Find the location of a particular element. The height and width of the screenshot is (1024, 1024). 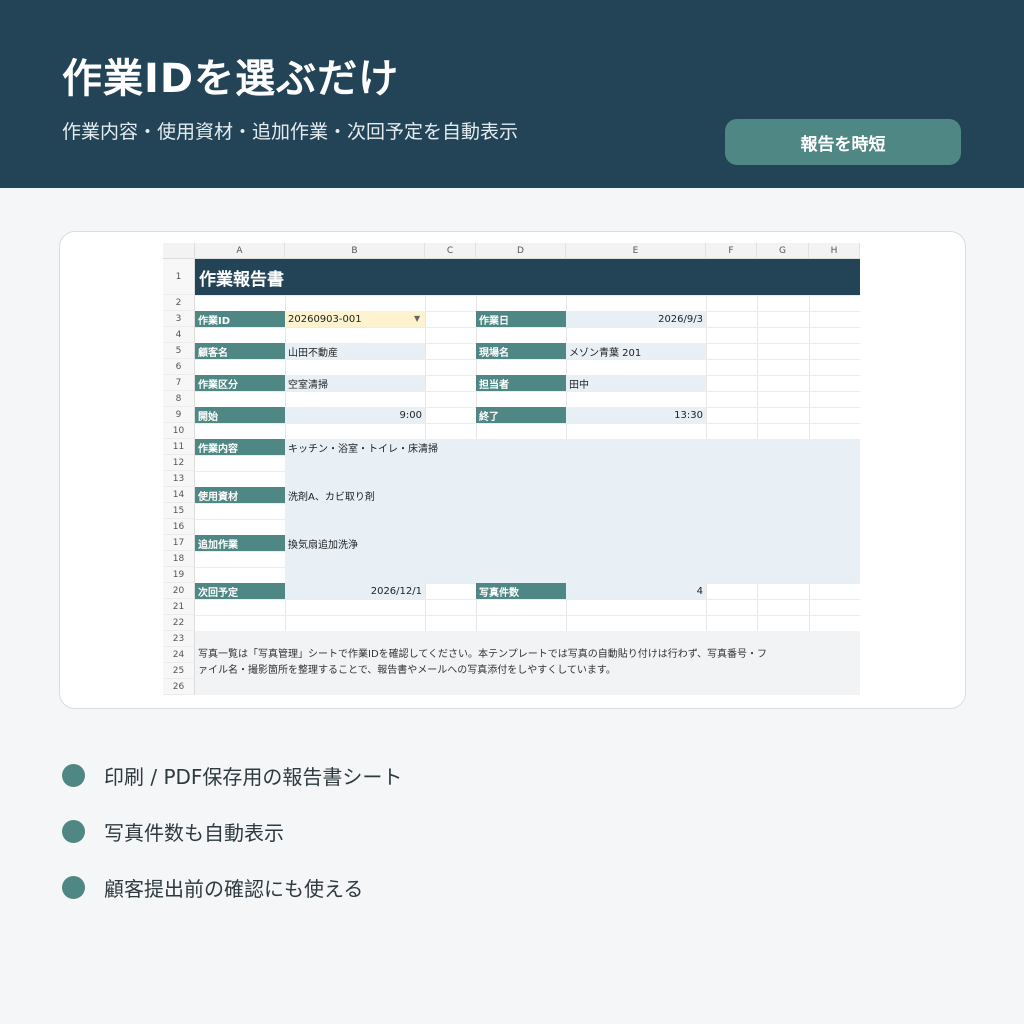

photo-count-label: 写真件数 is located at coordinates (521, 591).